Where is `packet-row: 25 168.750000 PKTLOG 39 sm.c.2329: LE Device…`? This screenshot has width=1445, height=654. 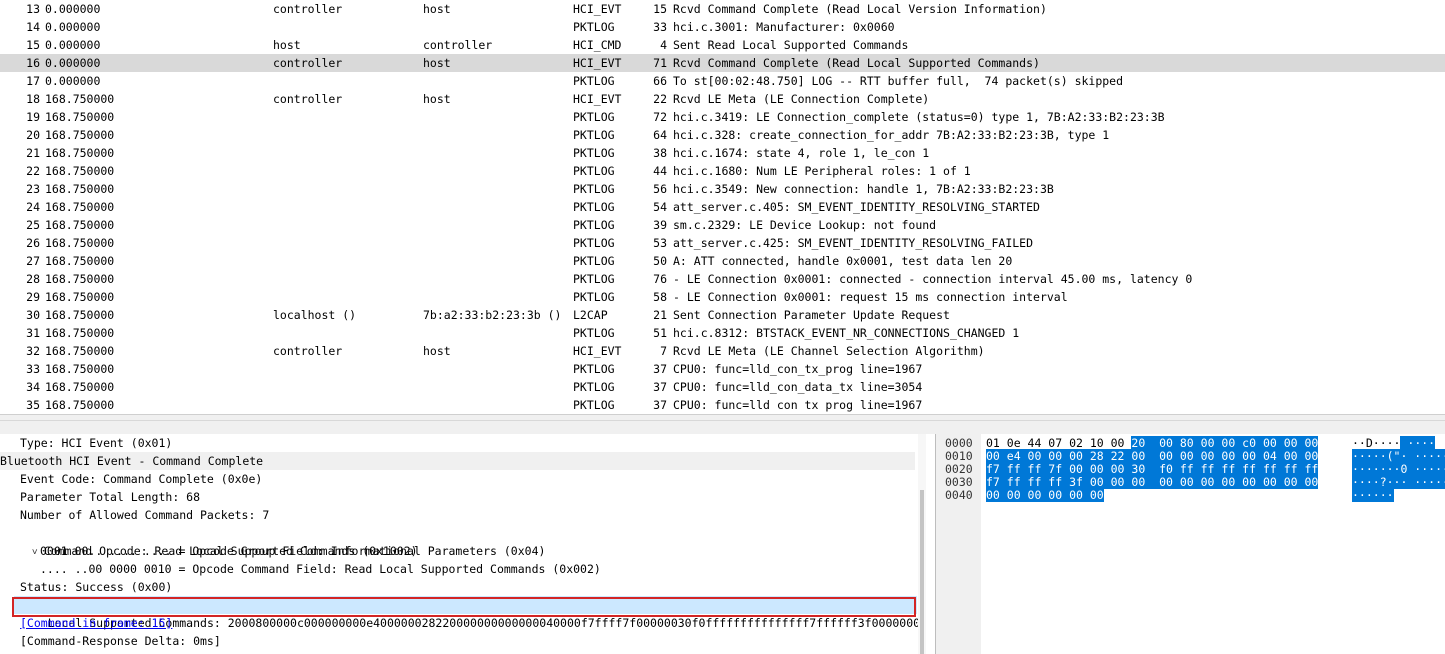 packet-row: 25 168.750000 PKTLOG 39 sm.c.2329: LE Device… is located at coordinates (722, 225).